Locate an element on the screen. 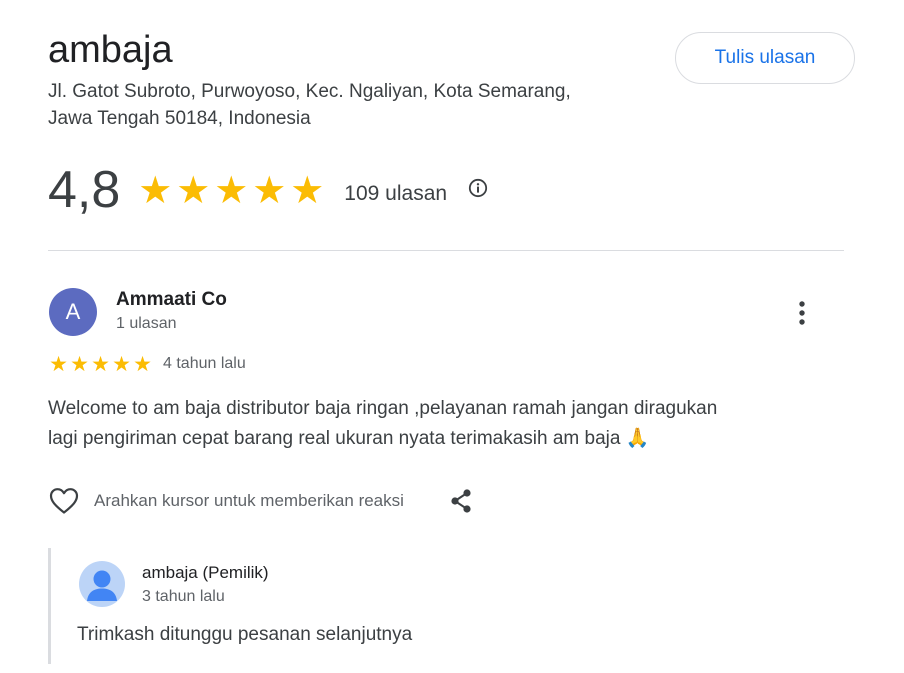 This screenshot has width=904, height=673. default-profile-icon is located at coordinates (102, 584).